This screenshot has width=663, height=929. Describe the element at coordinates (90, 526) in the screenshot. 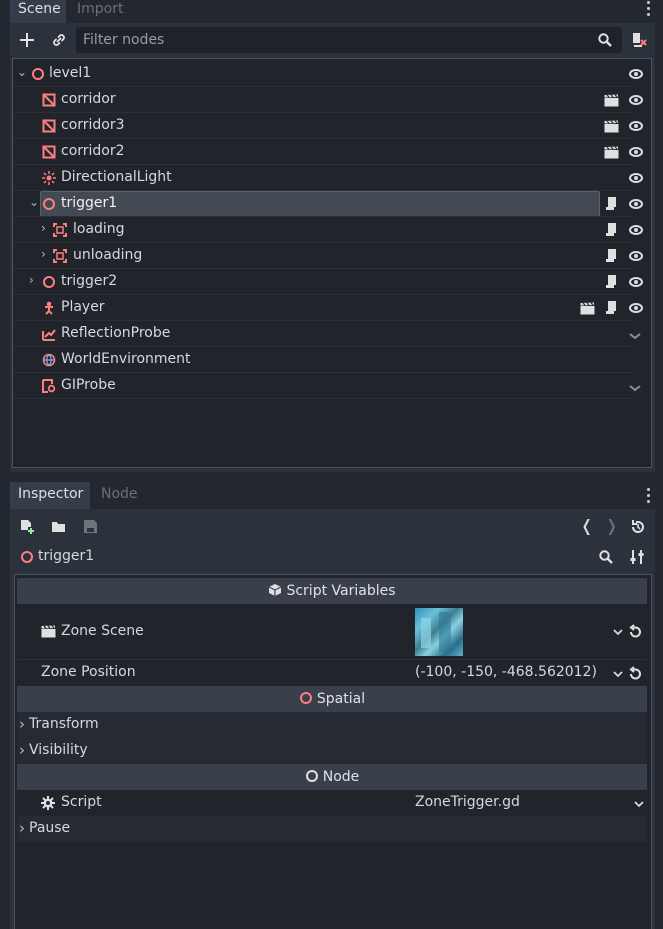

I see `save-icon` at that location.